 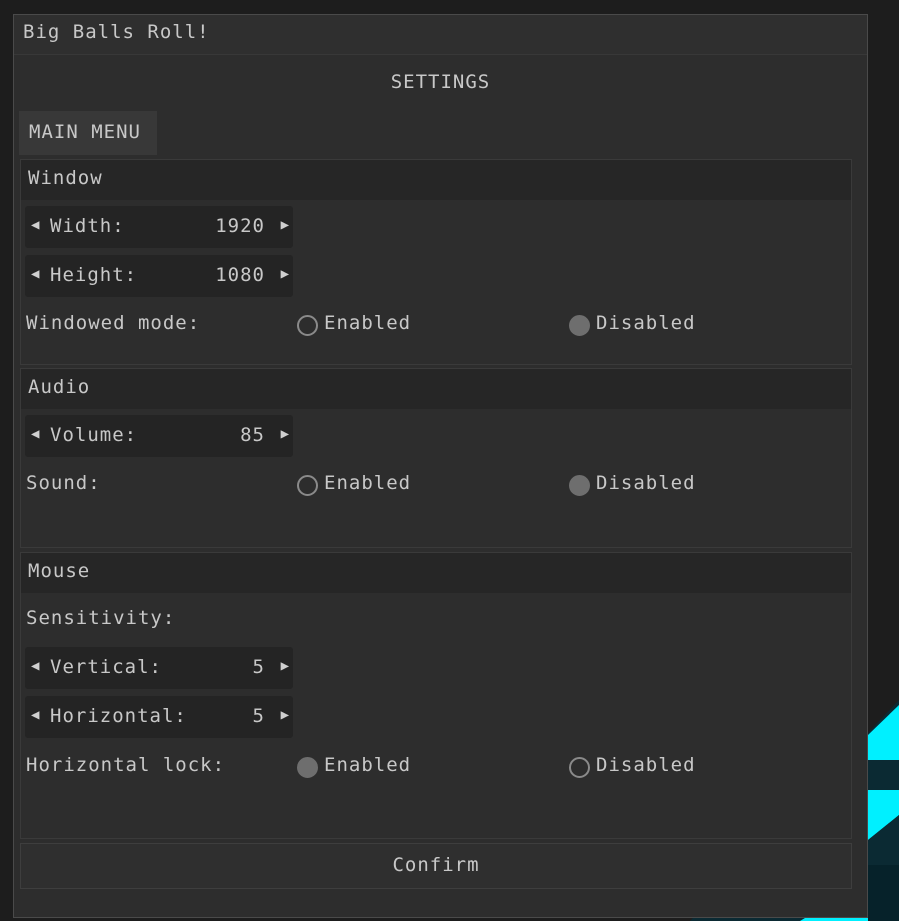 I want to click on volume-spinner: ◀ Volume: 85 ▶, so click(x=159, y=436).